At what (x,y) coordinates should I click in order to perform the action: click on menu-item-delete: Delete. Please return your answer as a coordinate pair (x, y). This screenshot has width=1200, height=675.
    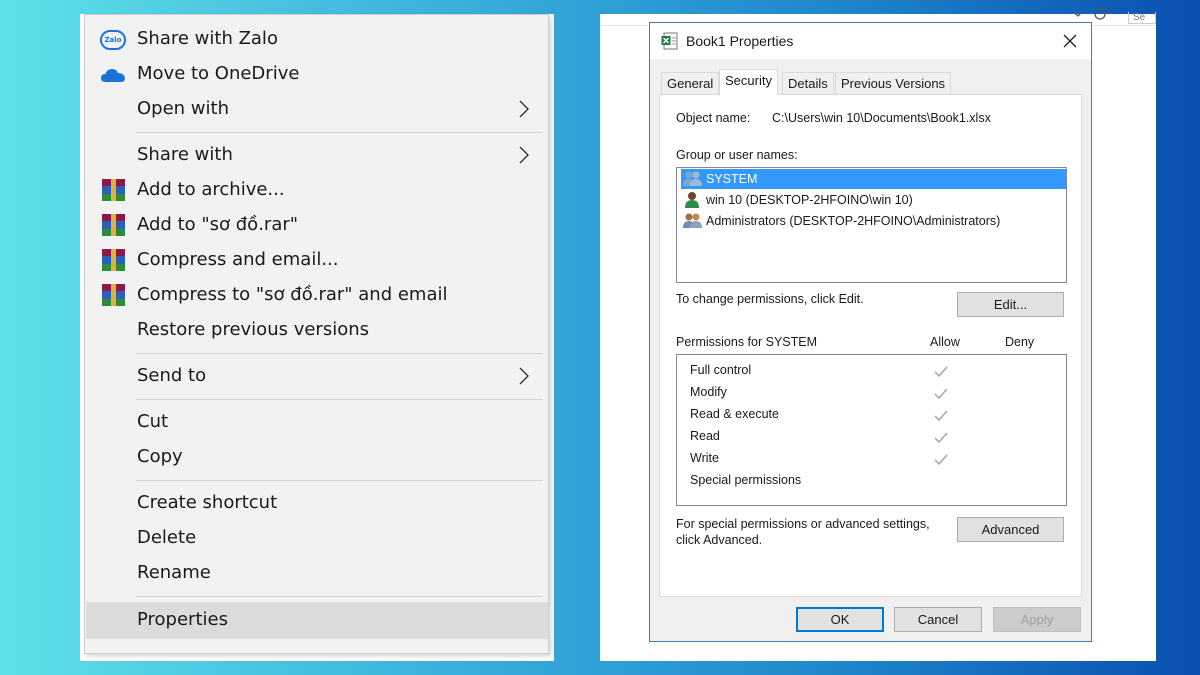
    Looking at the image, I should click on (317, 538).